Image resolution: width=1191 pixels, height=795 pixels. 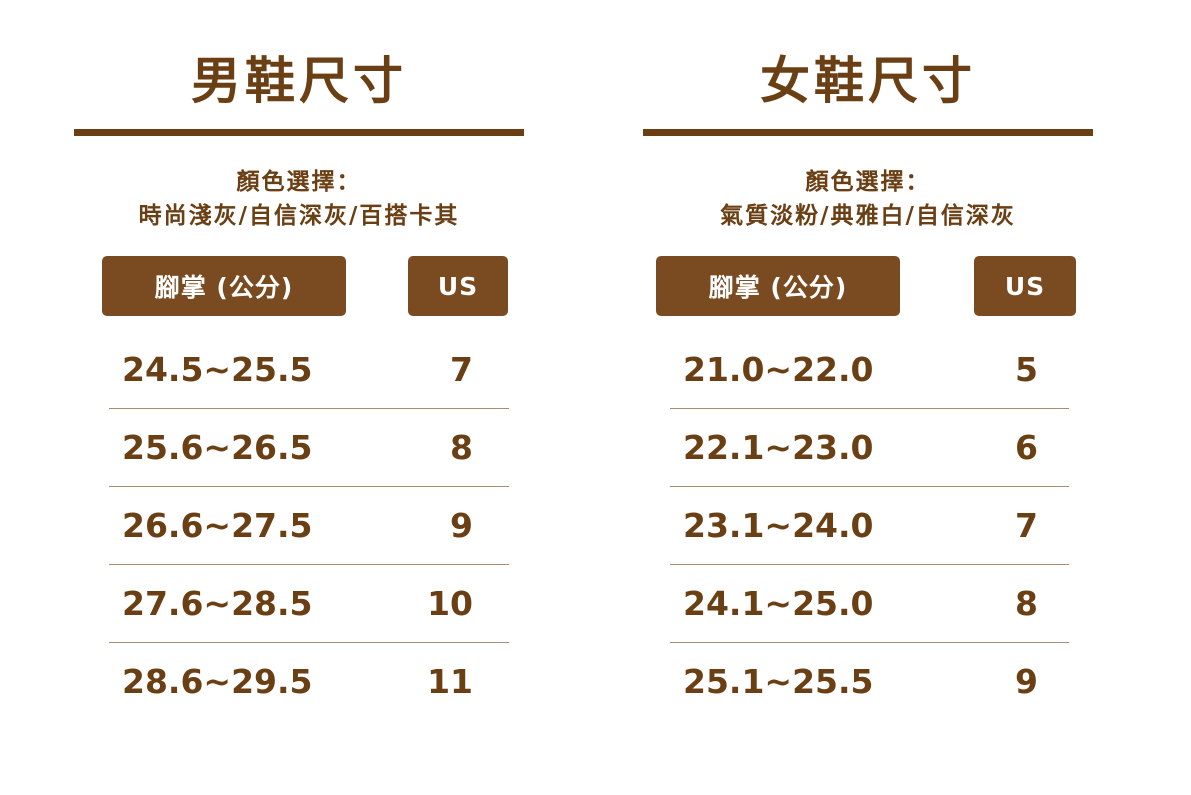 What do you see at coordinates (778, 369) in the screenshot?
I see `foot-length-cell: 21.0~22.0` at bounding box center [778, 369].